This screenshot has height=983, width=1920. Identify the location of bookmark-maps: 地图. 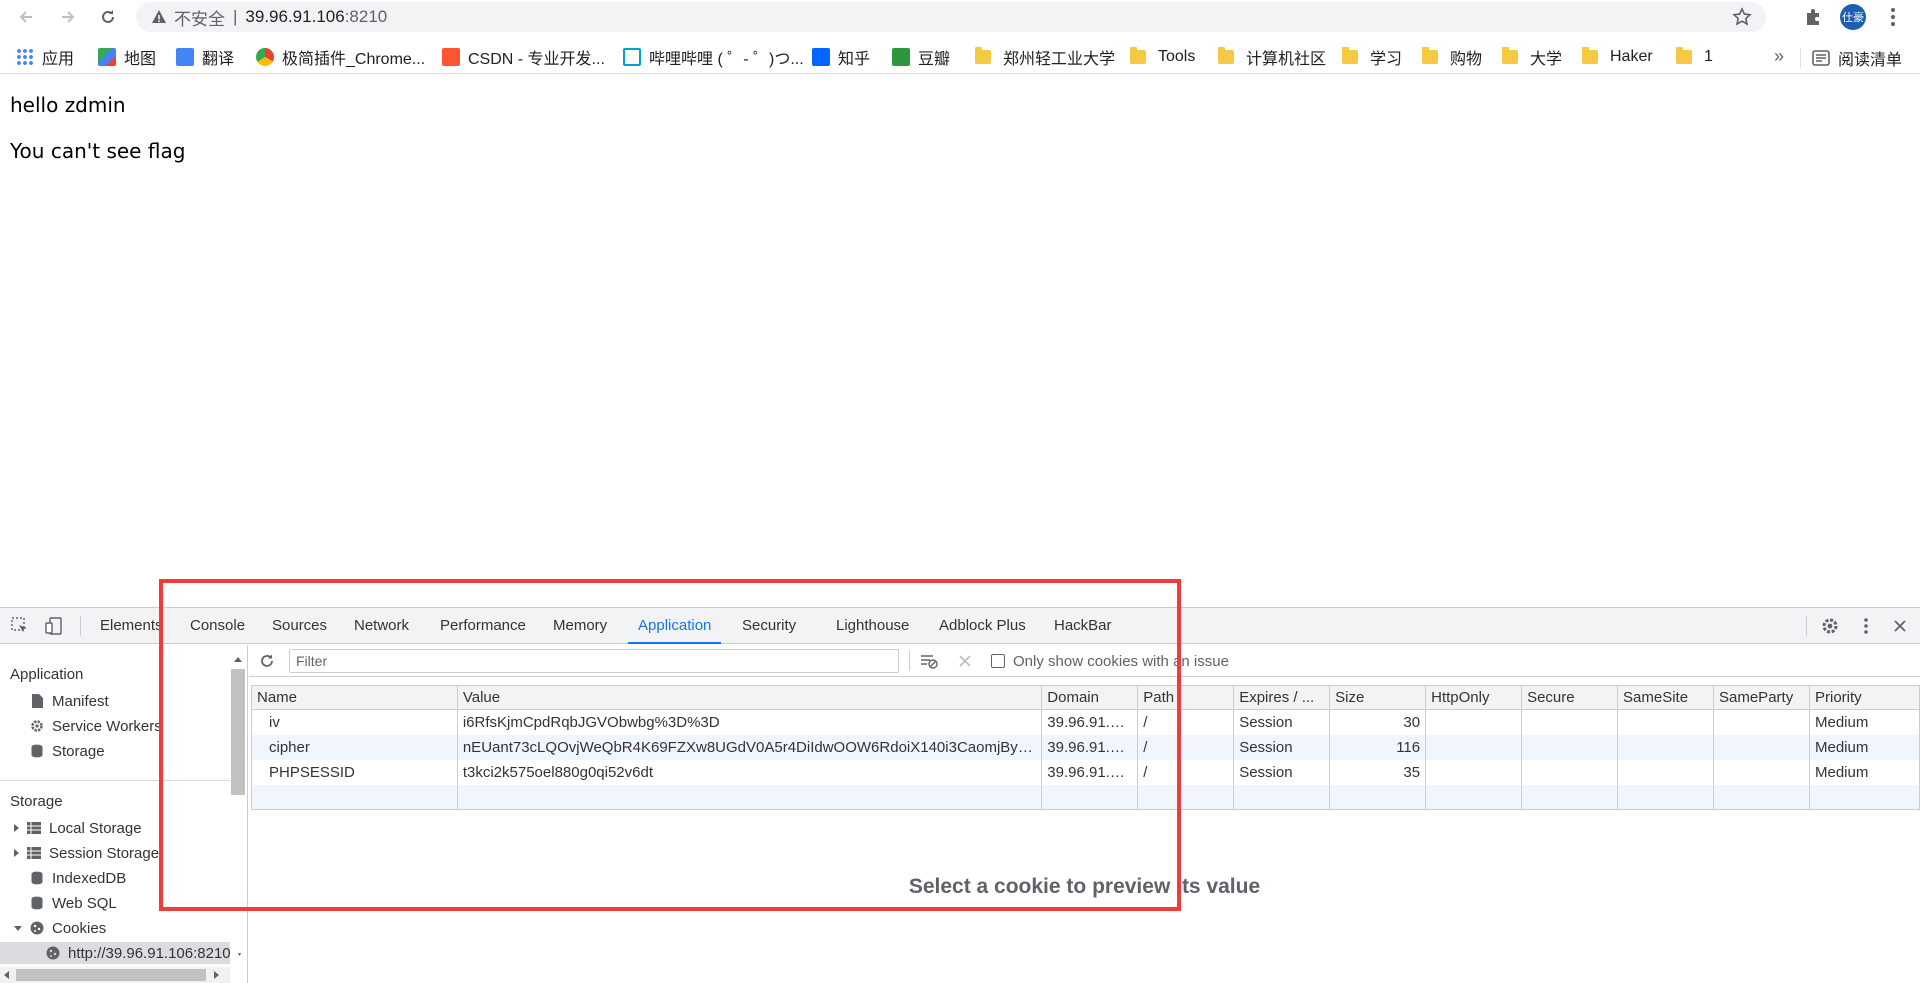
(127, 57).